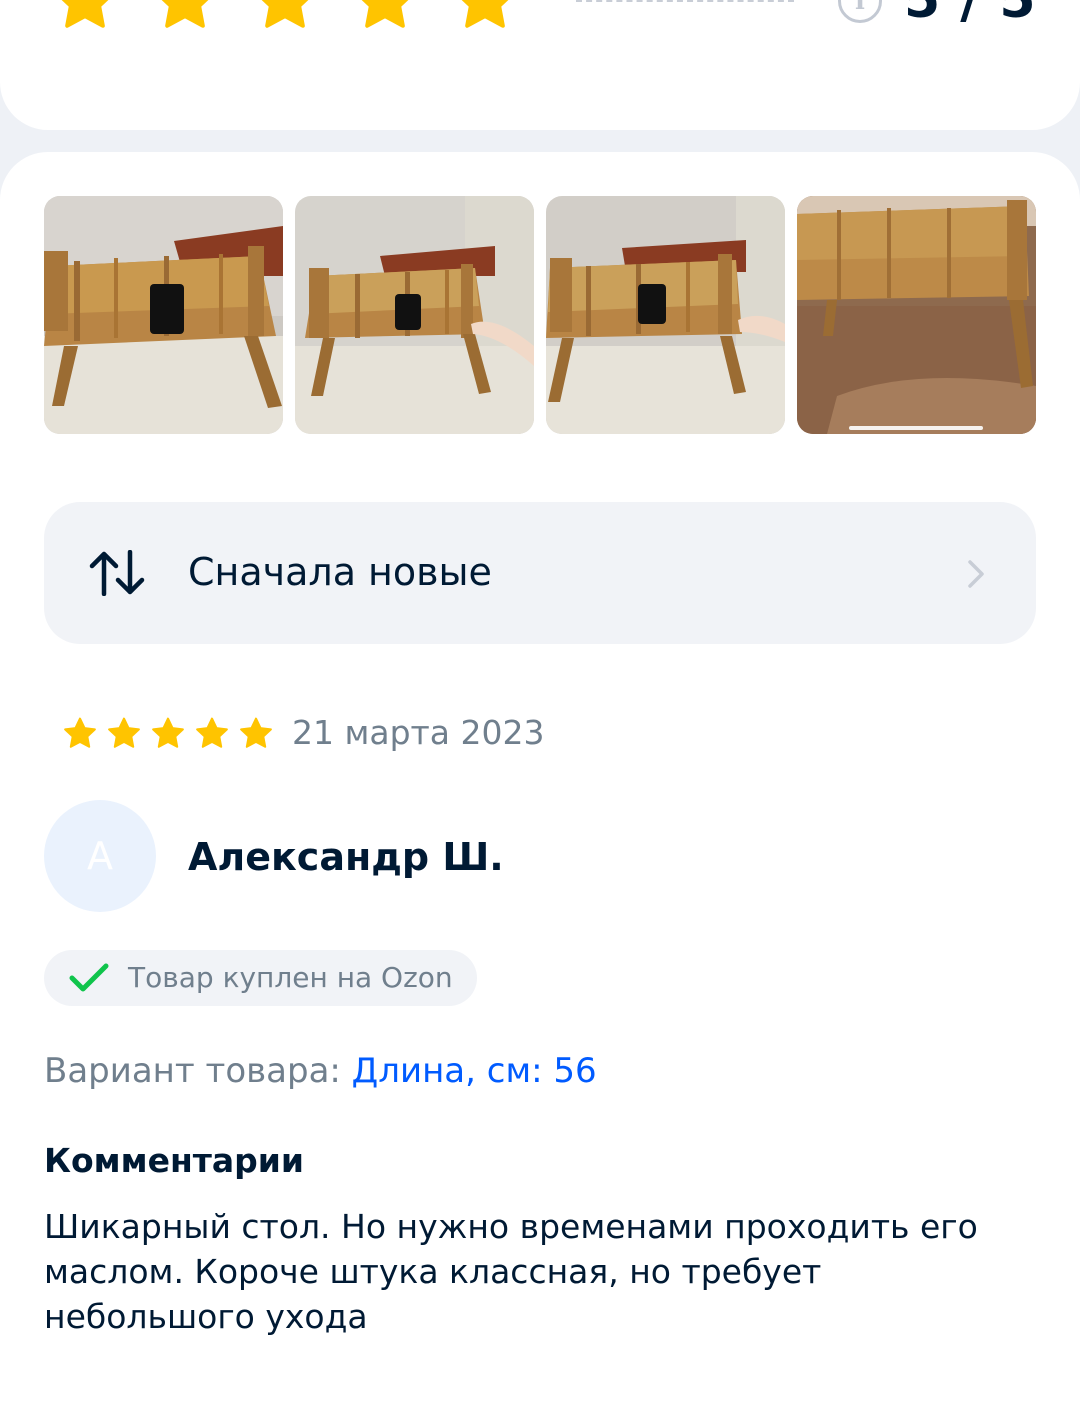 The height and width of the screenshot is (1412, 1080). I want to click on gallery-scroll-indicator, so click(916, 428).